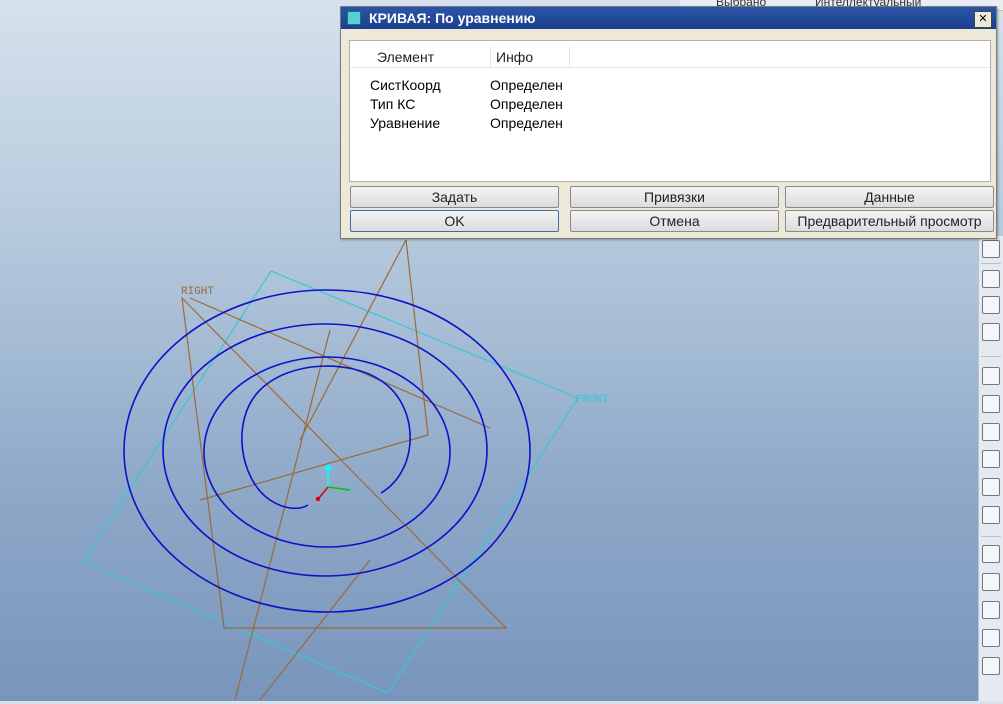  What do you see at coordinates (991, 404) in the screenshot?
I see `blend-icon` at bounding box center [991, 404].